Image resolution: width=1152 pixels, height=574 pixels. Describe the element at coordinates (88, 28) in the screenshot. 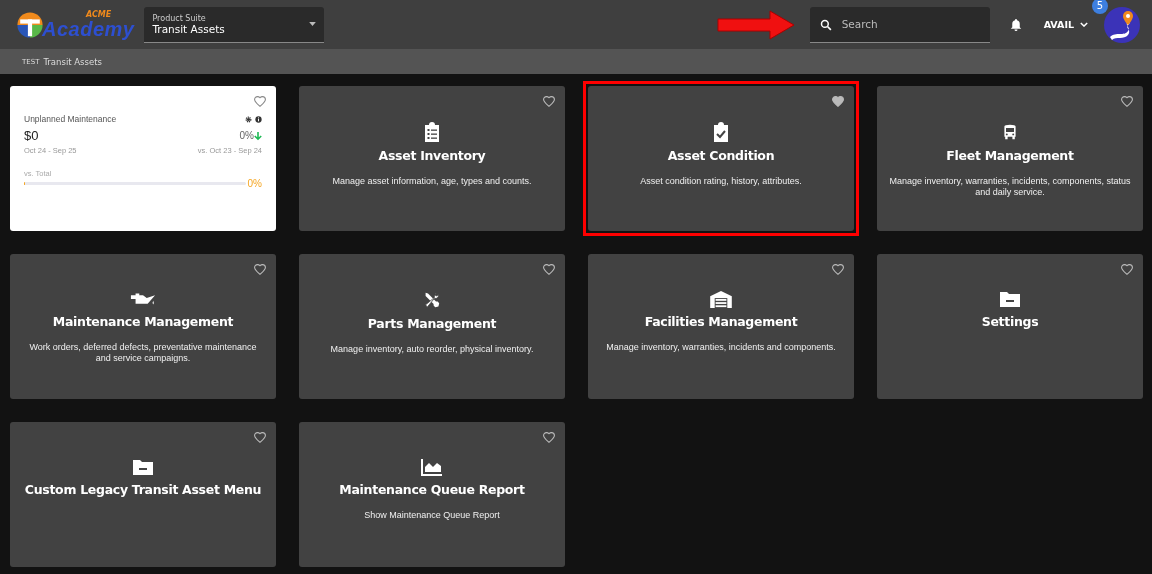

I see `logo-academy: Academy` at that location.